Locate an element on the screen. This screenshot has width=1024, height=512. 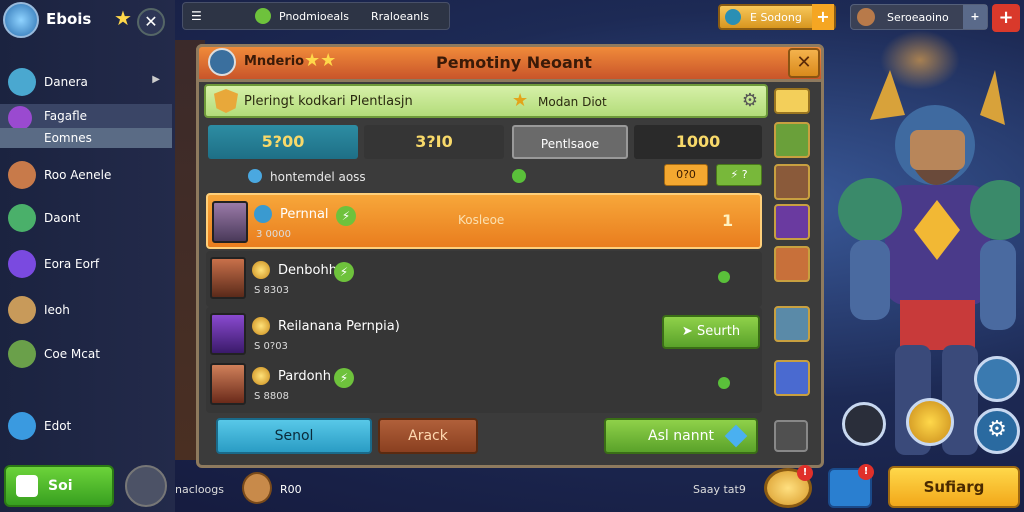
star-icon: ★ is located at coordinates (520, 100).